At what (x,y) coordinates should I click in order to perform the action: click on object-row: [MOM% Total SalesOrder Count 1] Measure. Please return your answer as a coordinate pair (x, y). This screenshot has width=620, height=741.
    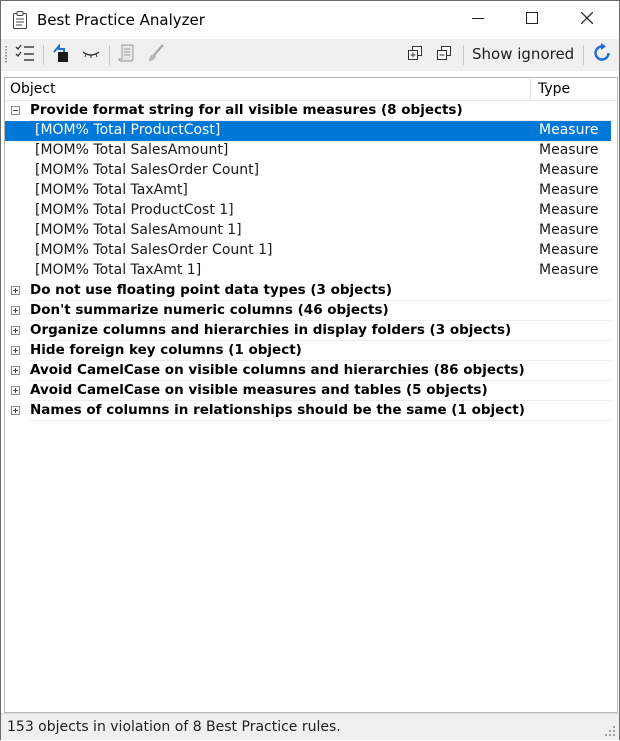
    Looking at the image, I should click on (308, 251).